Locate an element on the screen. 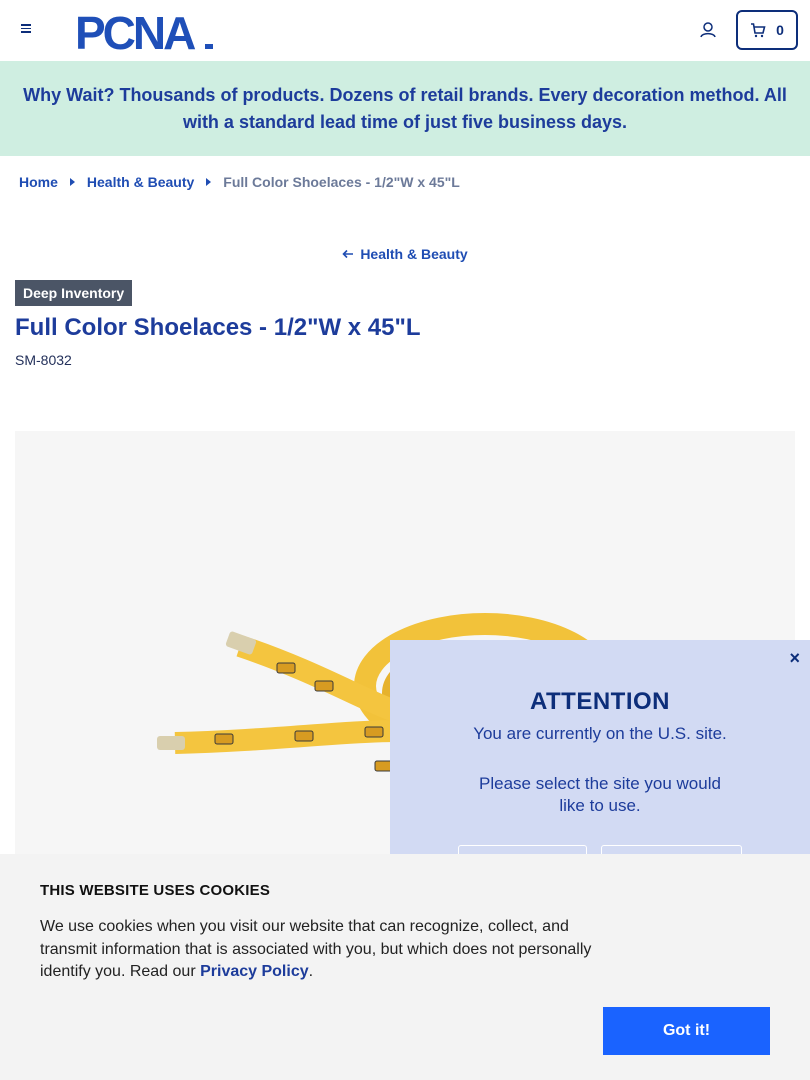 This screenshot has height=1080, width=810. attention-title: ATTENTION is located at coordinates (600, 701).